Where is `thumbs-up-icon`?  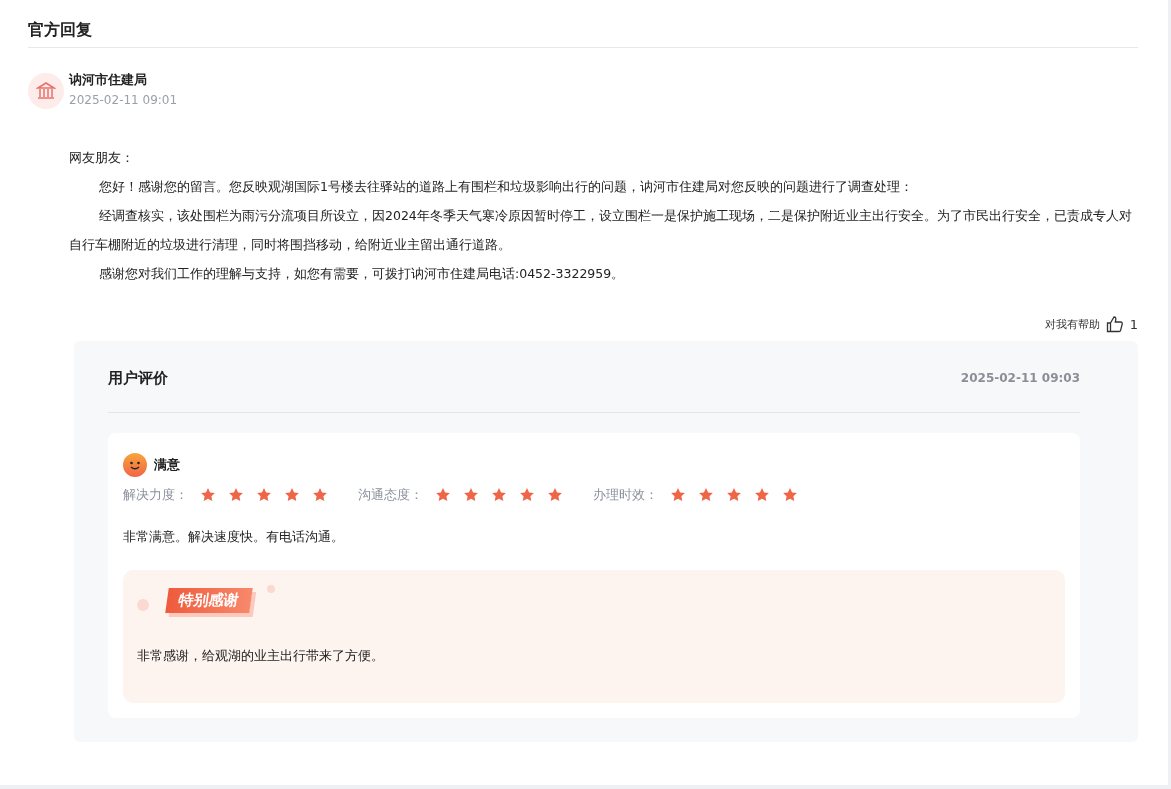 thumbs-up-icon is located at coordinates (1114, 324).